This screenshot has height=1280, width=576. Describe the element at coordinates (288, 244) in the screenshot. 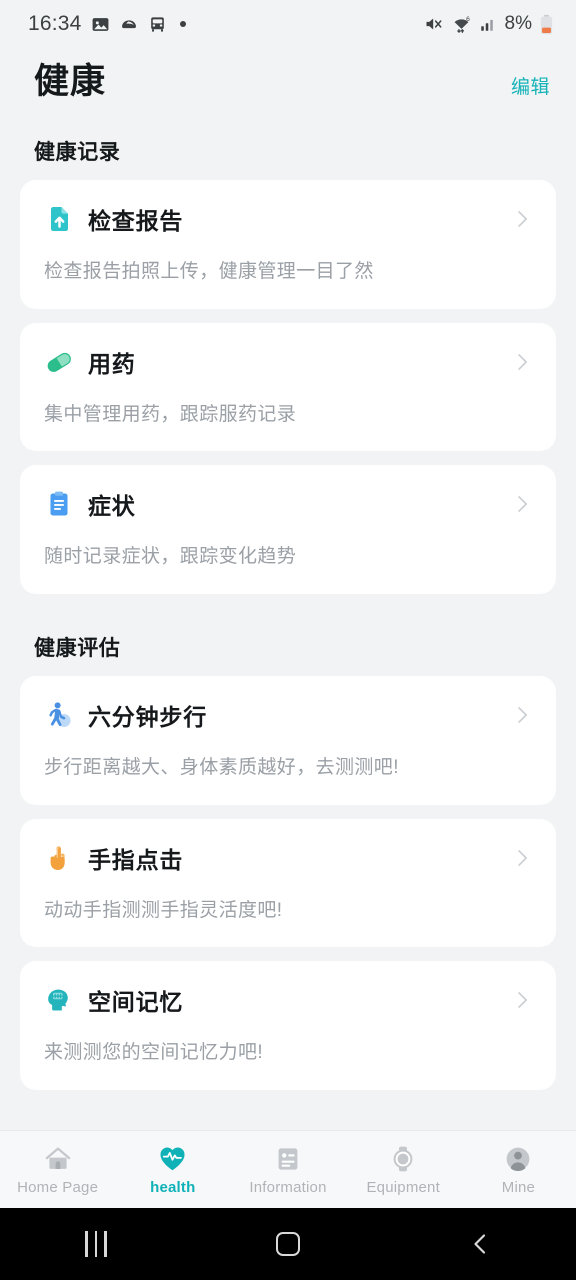

I see `card-inspection-report: 检查报告 检查报告拍照上传，健康管理一目了然` at that location.